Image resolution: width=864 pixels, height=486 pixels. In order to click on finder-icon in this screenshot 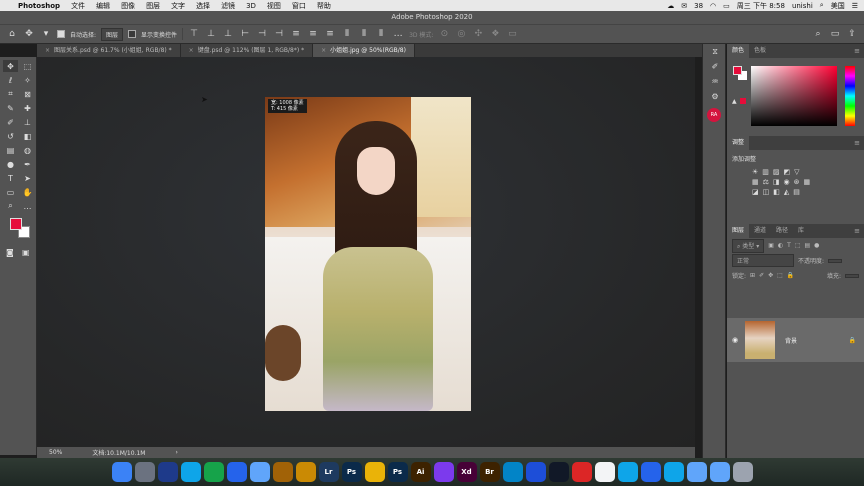, I will do `click(121, 472)`.